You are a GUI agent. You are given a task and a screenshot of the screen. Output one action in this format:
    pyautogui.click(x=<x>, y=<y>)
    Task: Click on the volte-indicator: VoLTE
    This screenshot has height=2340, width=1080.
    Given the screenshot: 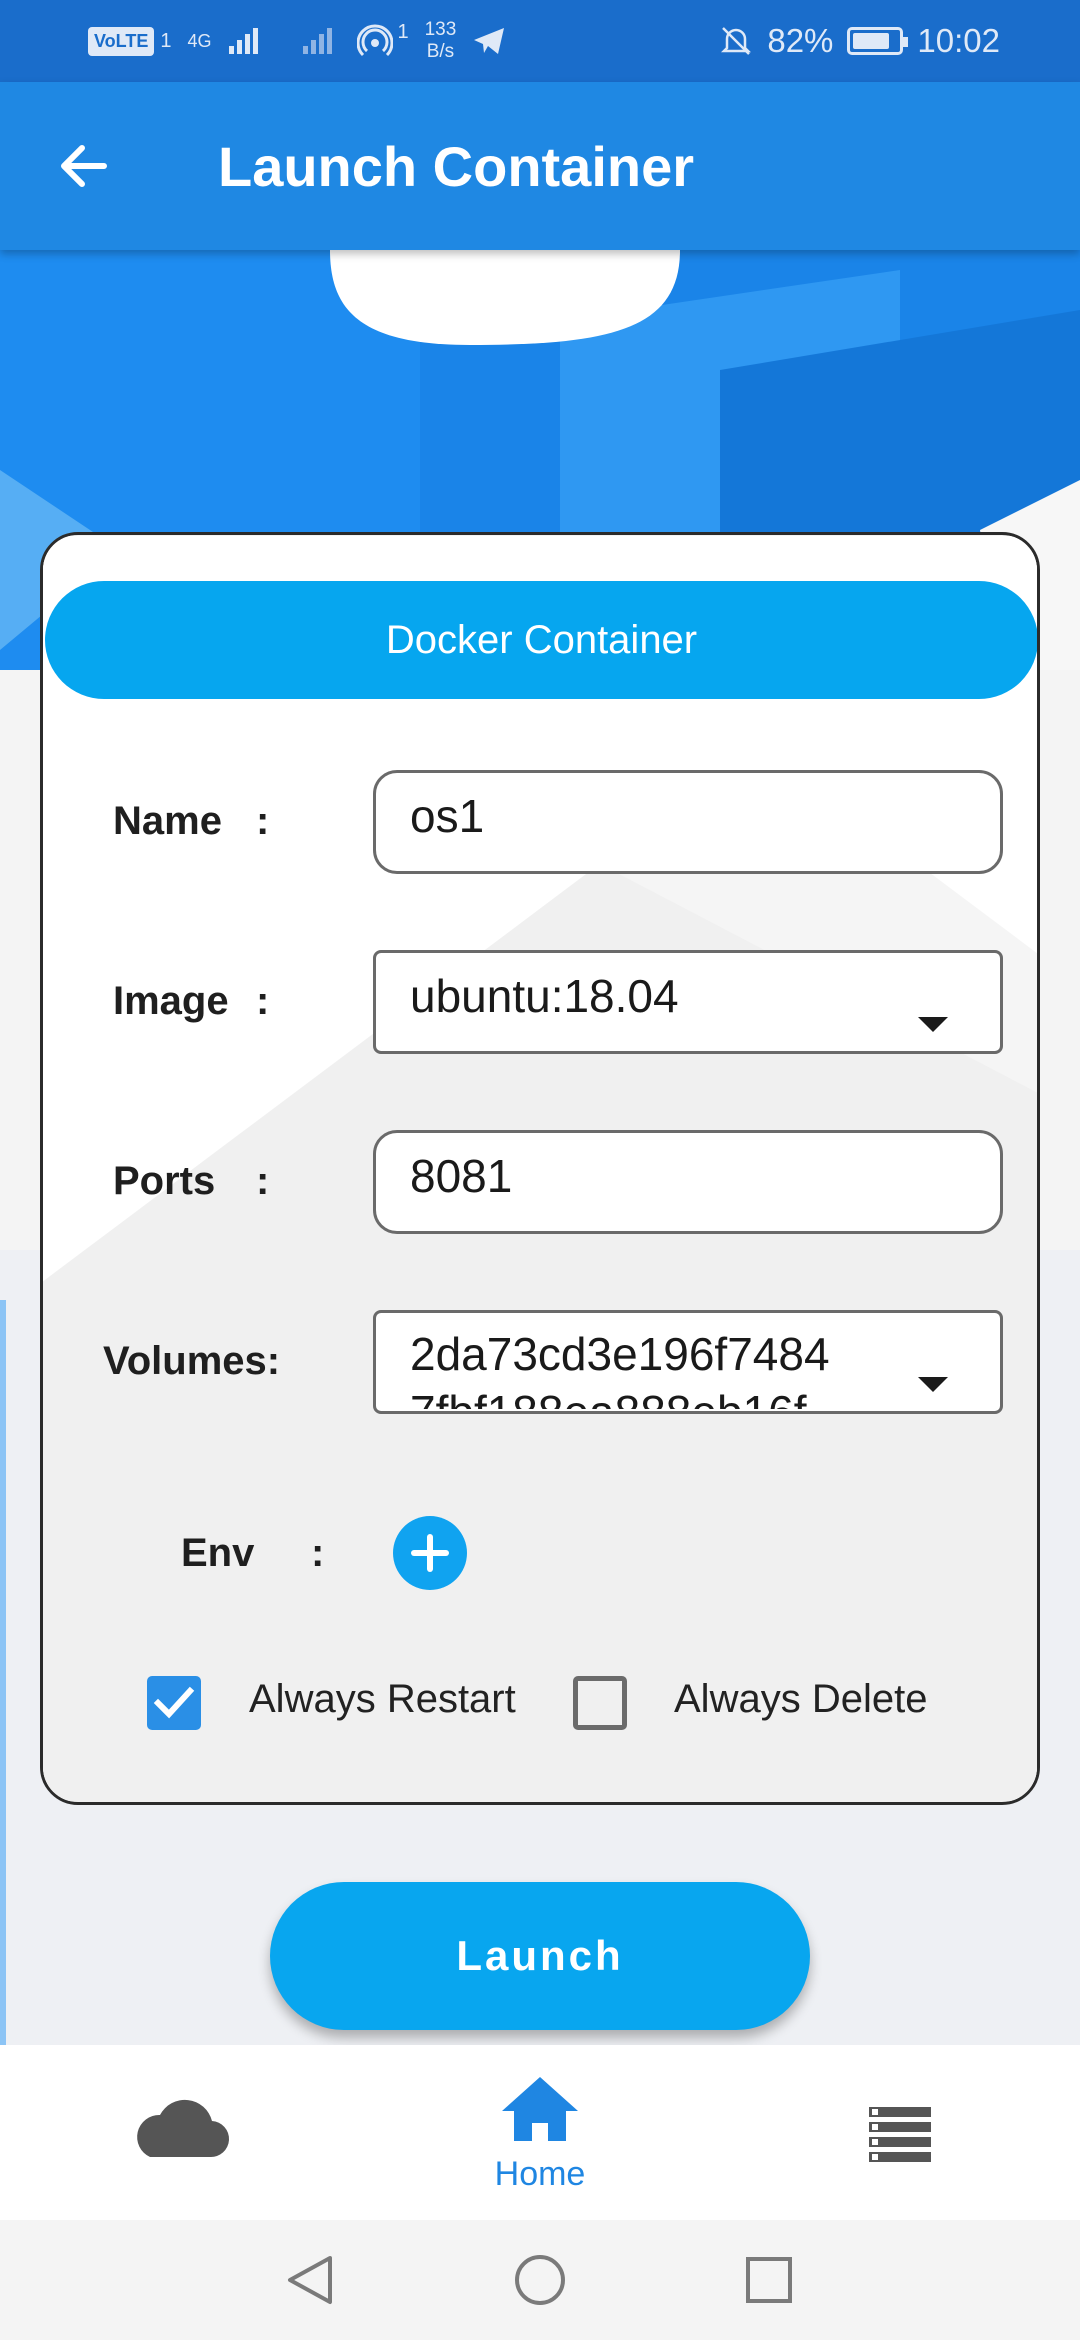 What is the action you would take?
    pyautogui.click(x=121, y=41)
    